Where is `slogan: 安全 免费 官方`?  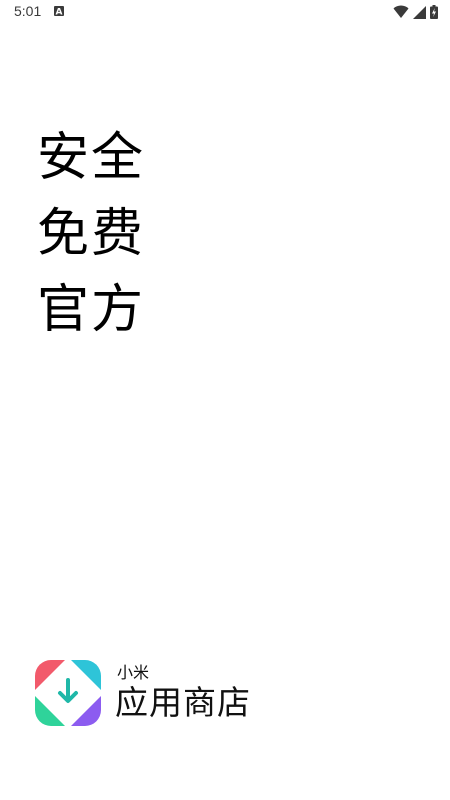 slogan: 安全 免费 官方 is located at coordinates (91, 234).